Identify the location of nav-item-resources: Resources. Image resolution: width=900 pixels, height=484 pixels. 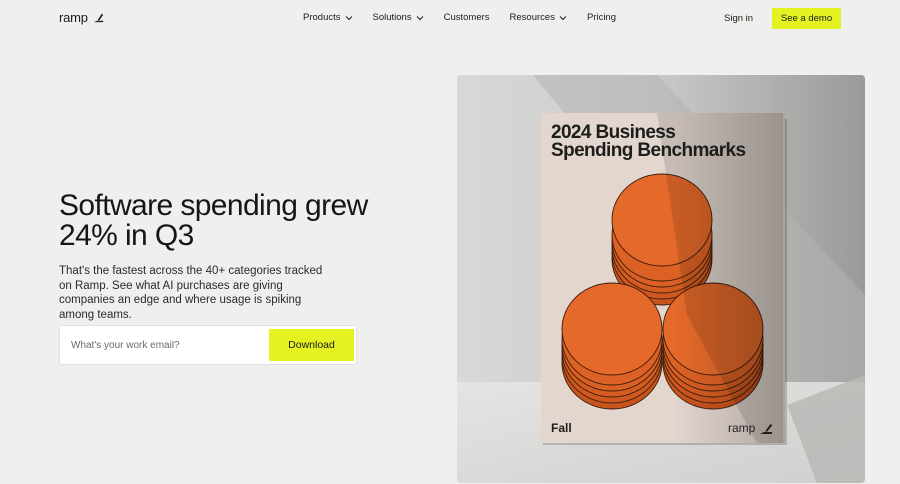
(538, 17).